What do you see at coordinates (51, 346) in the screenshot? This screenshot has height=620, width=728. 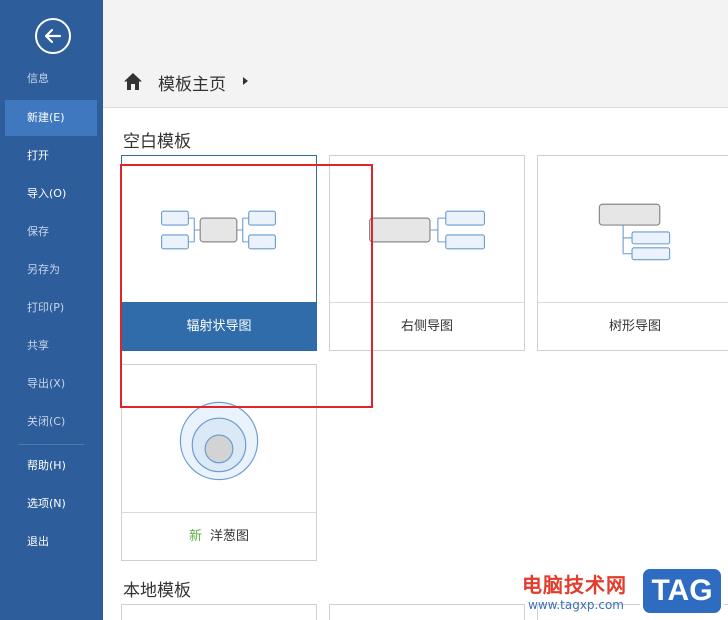 I see `menu-share: 共享` at bounding box center [51, 346].